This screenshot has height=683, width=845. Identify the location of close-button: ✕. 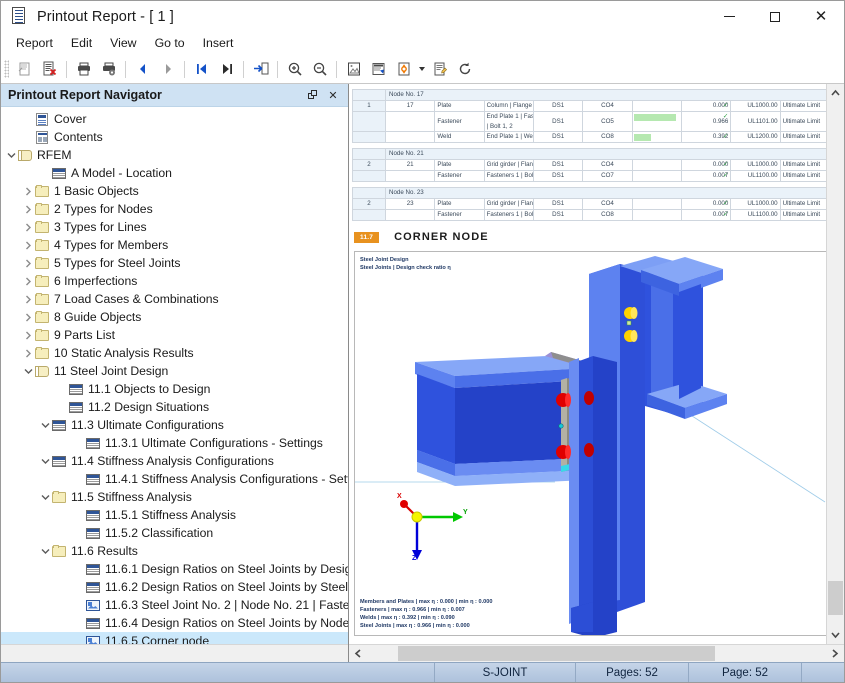
(821, 16).